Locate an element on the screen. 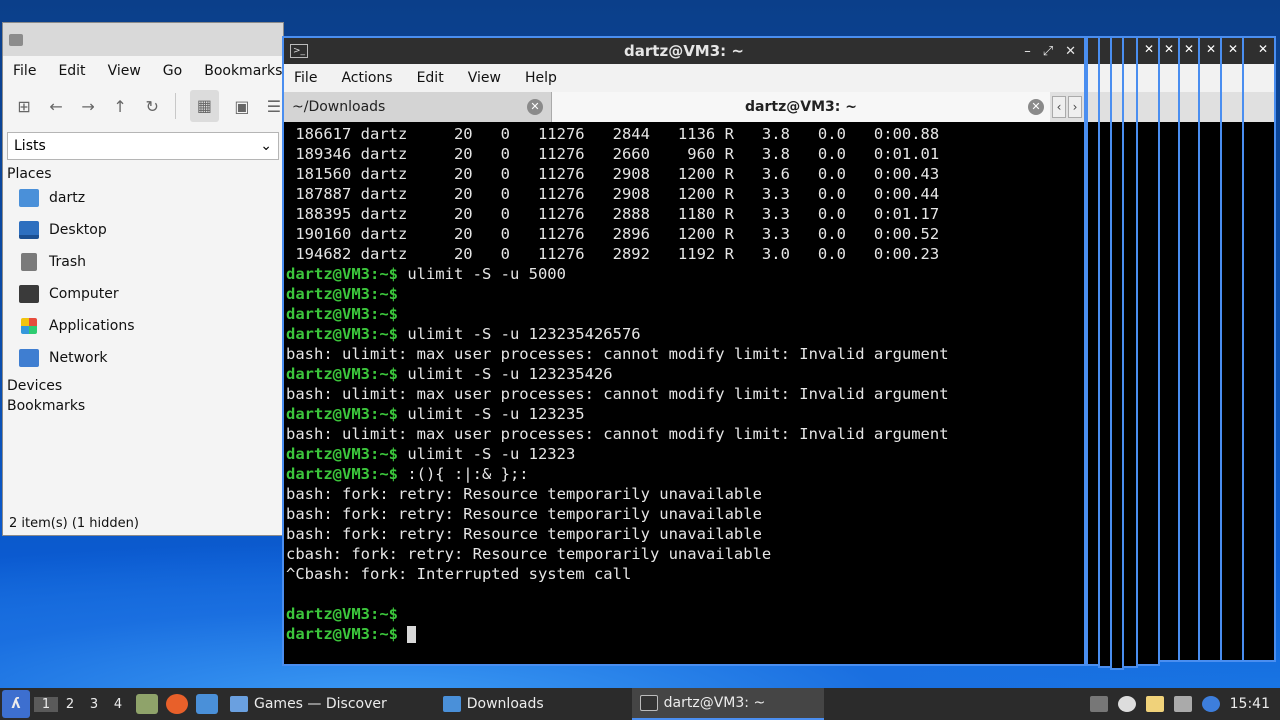 The image size is (1280, 720). update-notifier-icon is located at coordinates (1210, 704).